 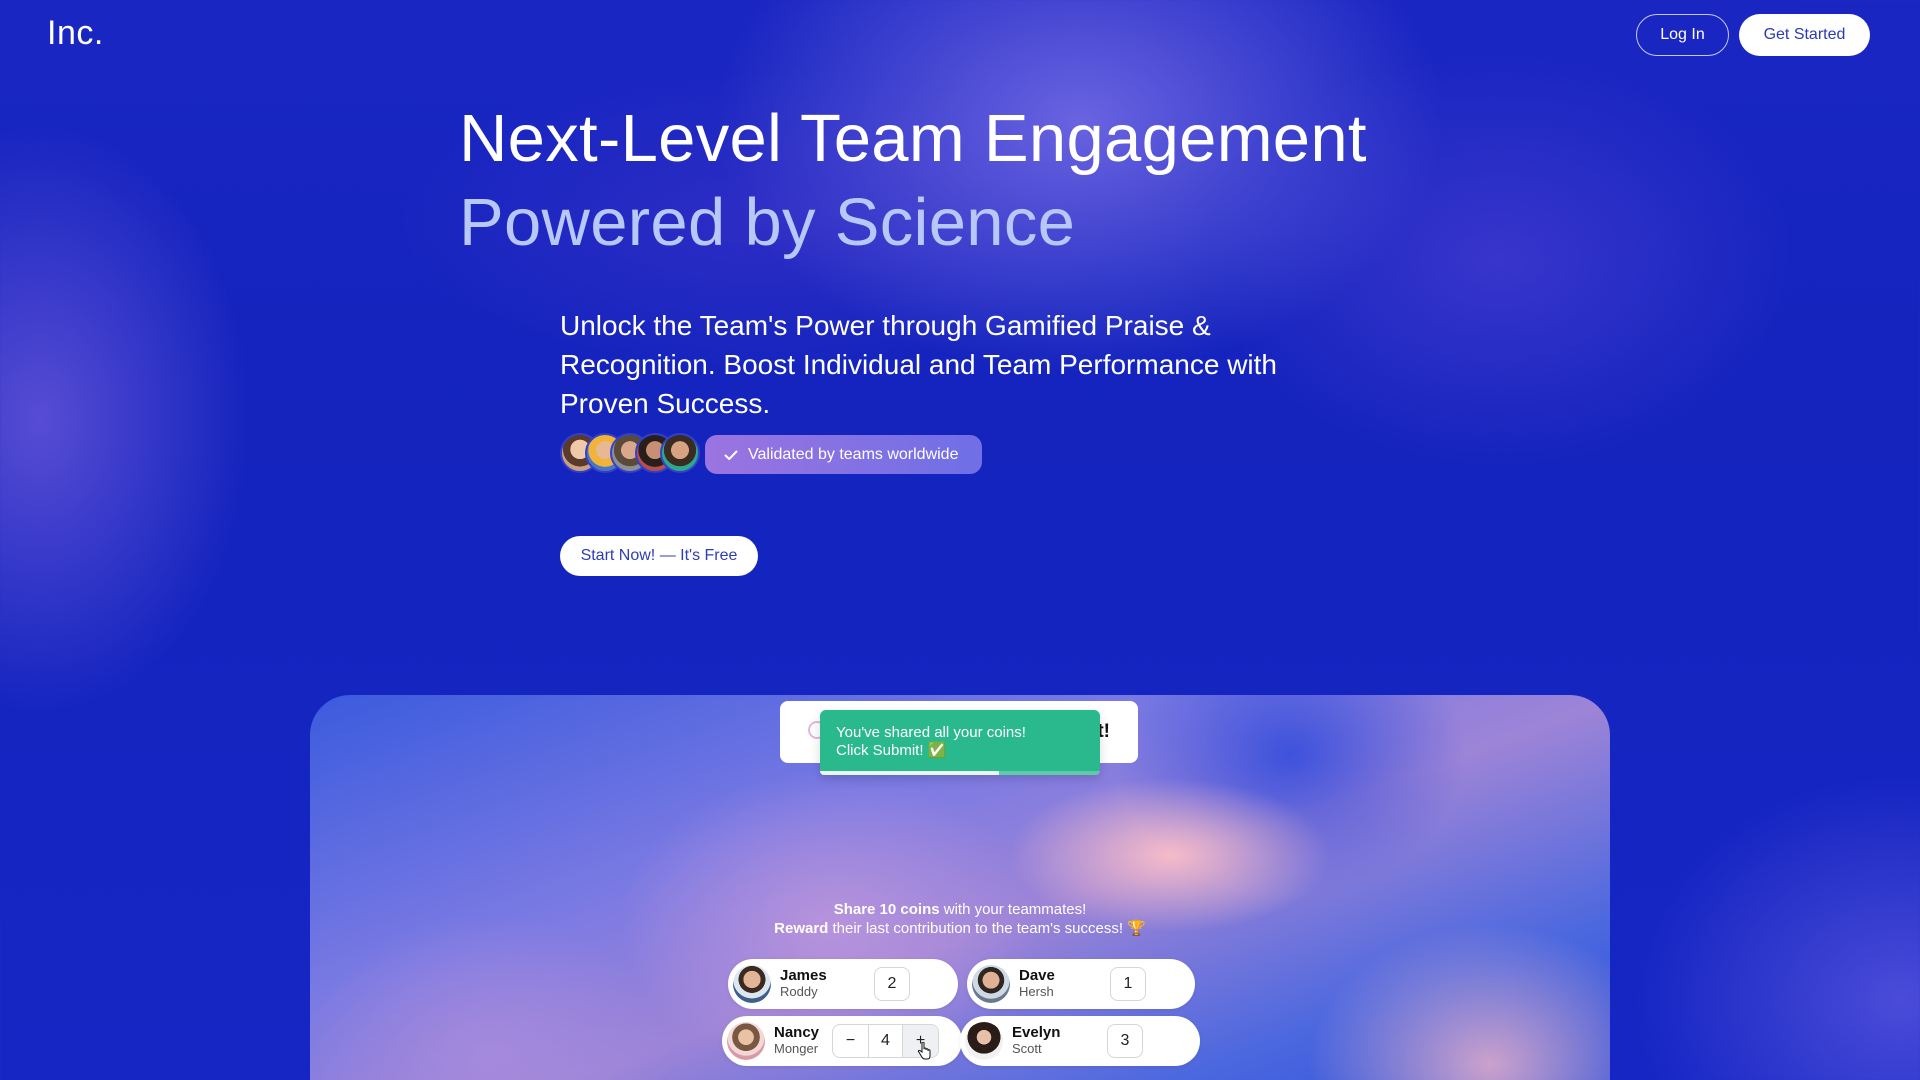 I want to click on teammate-last-name: Monger, so click(x=796, y=1048).